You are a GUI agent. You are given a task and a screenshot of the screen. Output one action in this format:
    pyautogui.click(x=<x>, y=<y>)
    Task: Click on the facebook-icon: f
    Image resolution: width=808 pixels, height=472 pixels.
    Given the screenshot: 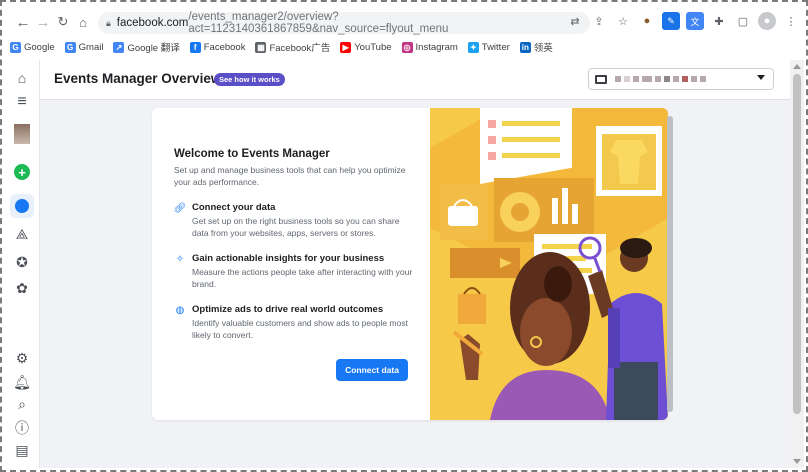 What is the action you would take?
    pyautogui.click(x=195, y=47)
    